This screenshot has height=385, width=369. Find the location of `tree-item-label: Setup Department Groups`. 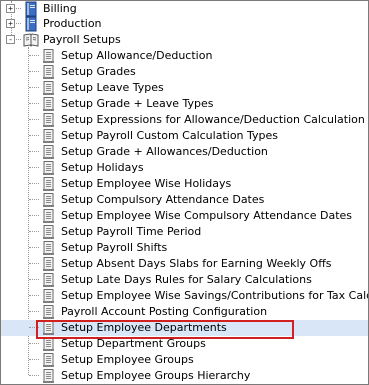

tree-item-label: Setup Department Groups is located at coordinates (133, 343).